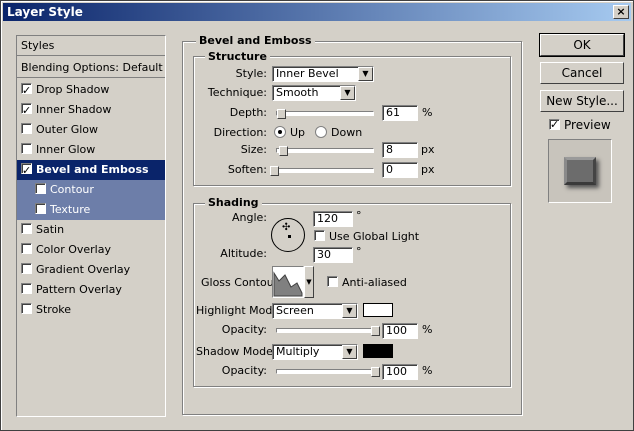 This screenshot has height=431, width=634. Describe the element at coordinates (375, 372) in the screenshot. I see `shadow-opacity-thumb` at that location.